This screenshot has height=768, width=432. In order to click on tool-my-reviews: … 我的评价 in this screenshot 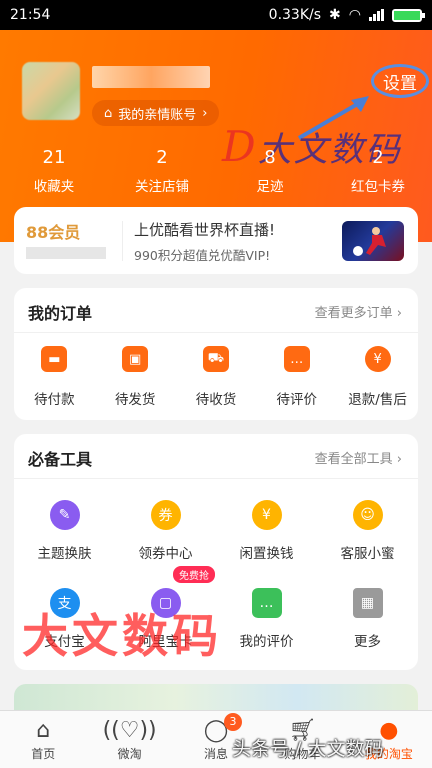, I will do `click(266, 632)`.